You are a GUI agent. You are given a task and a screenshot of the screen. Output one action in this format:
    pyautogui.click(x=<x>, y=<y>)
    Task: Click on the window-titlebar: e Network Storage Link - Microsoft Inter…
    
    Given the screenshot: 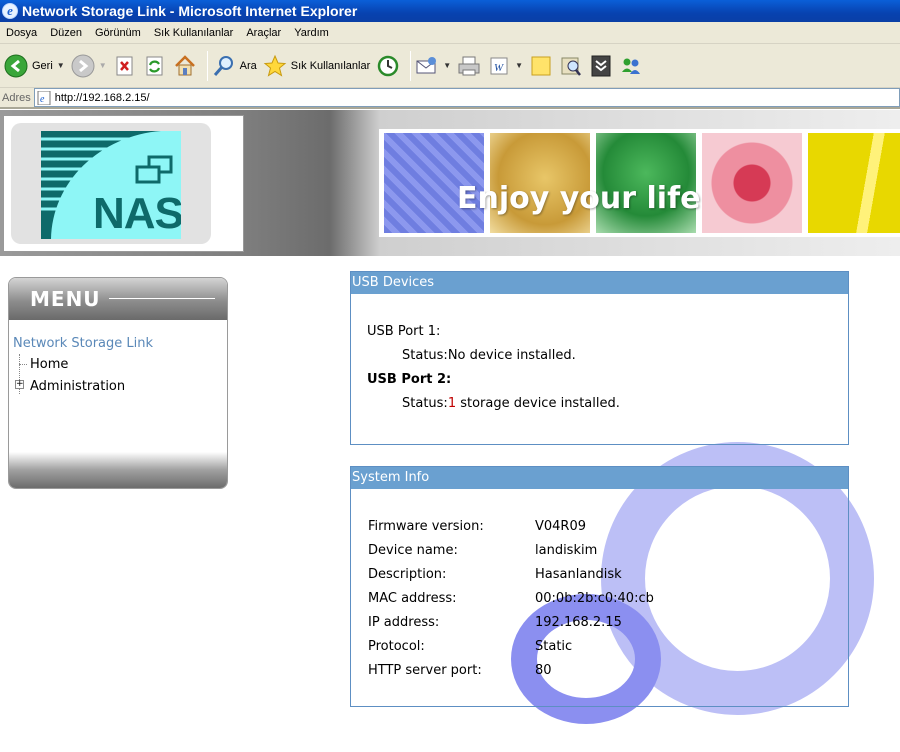 What is the action you would take?
    pyautogui.click(x=450, y=11)
    